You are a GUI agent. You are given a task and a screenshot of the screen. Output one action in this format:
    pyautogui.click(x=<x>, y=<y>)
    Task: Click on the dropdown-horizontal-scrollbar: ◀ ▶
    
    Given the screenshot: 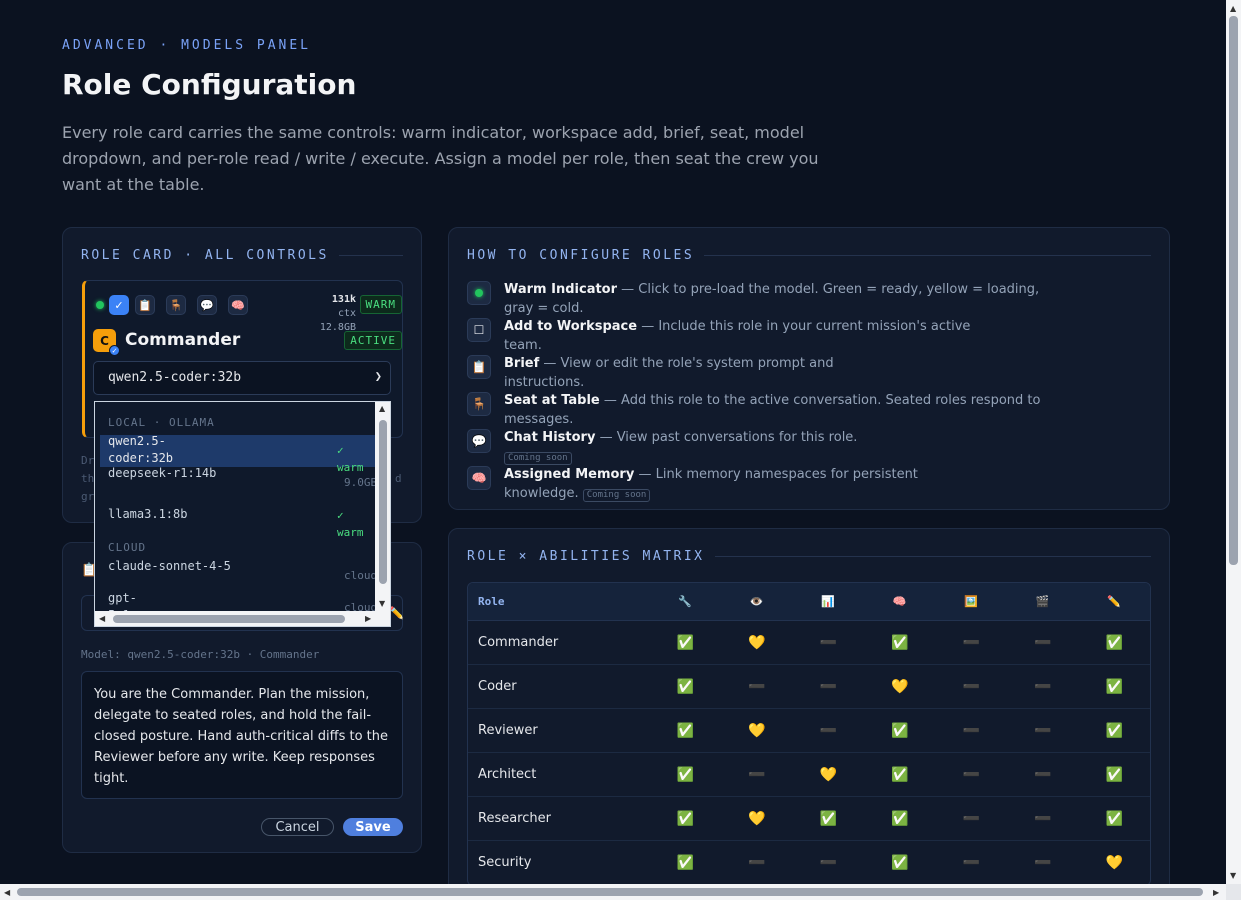 What is the action you would take?
    pyautogui.click(x=235, y=618)
    